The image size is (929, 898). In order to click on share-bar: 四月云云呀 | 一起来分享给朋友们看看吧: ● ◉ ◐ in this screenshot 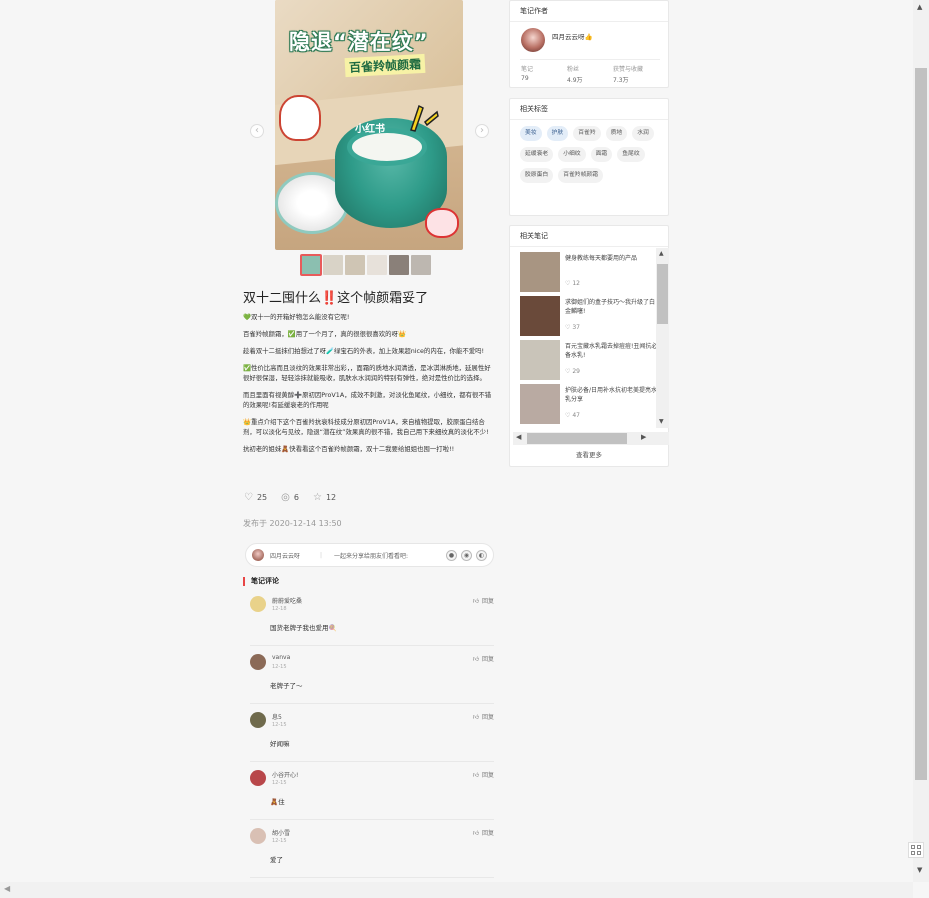, I will do `click(369, 555)`.